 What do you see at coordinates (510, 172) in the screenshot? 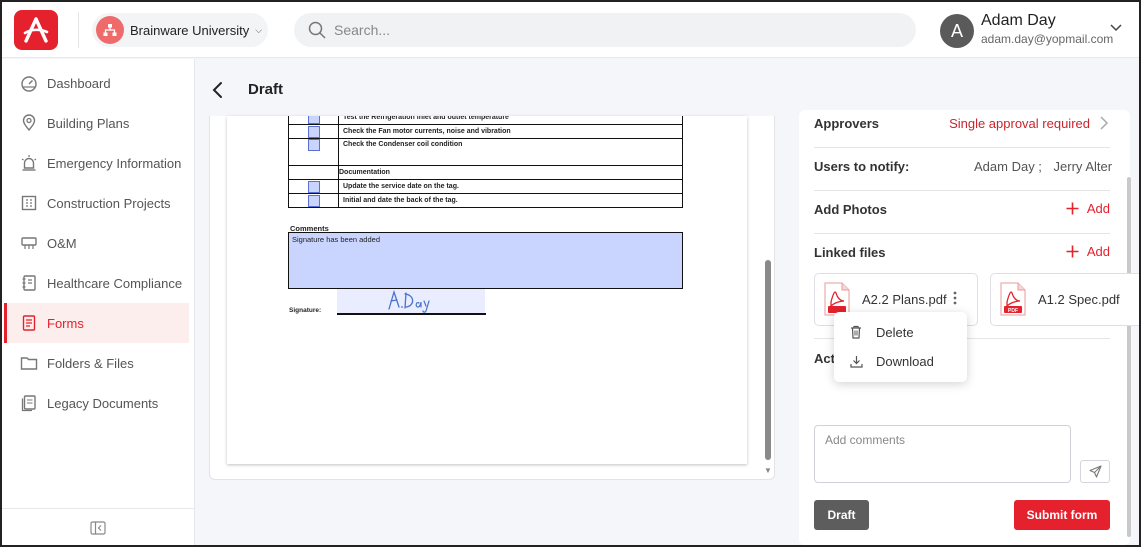
I see `checklist-section: Documentation` at bounding box center [510, 172].